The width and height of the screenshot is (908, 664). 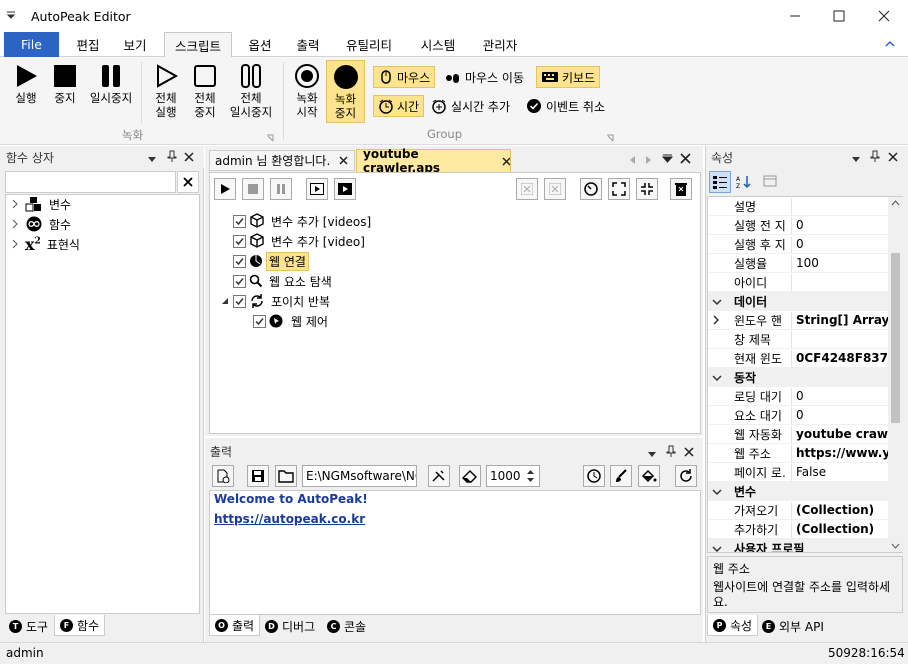 I want to click on menu-admin: 관리자, so click(x=500, y=44).